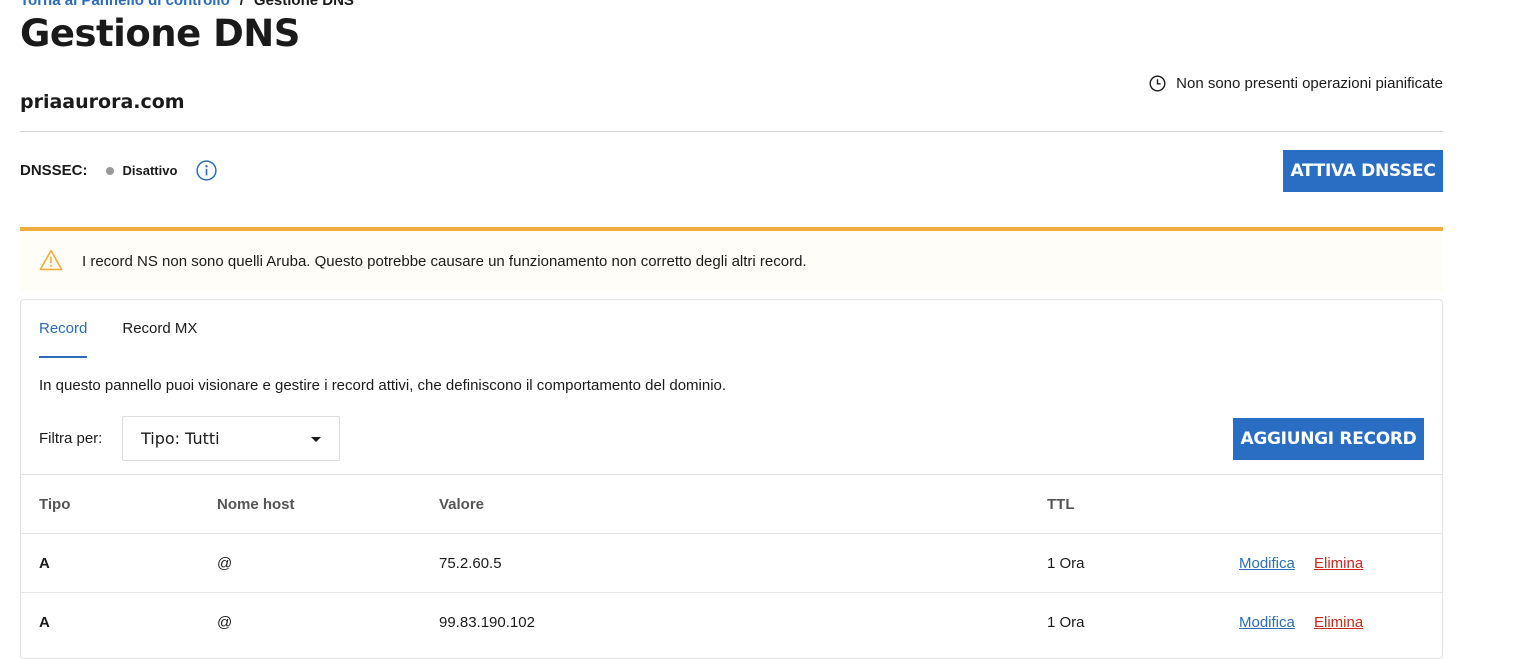  Describe the element at coordinates (207, 170) in the screenshot. I see `info-icon` at that location.